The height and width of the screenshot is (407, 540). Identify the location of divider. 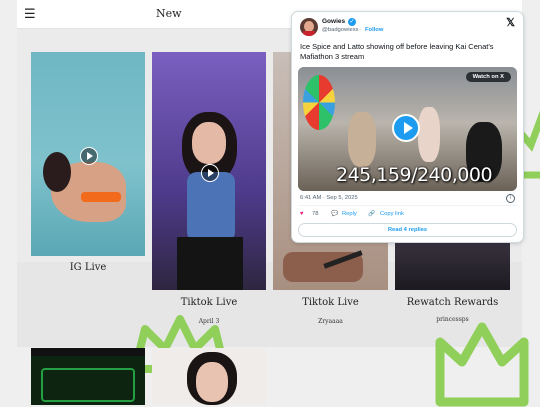
(407, 205).